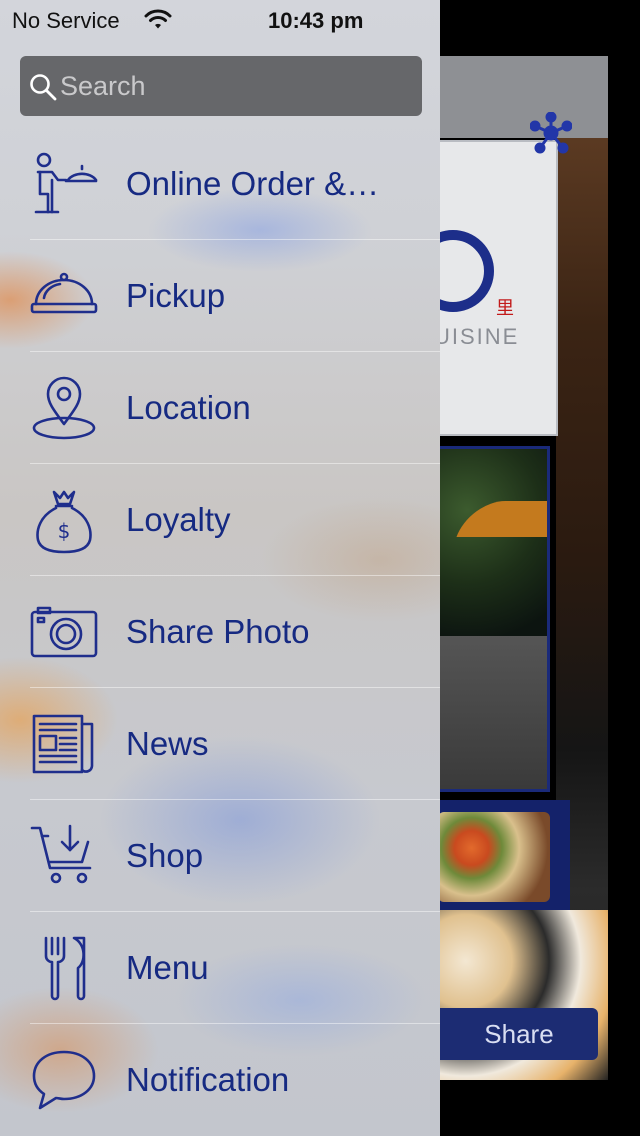  What do you see at coordinates (490, 712) in the screenshot?
I see `patio-floor` at bounding box center [490, 712].